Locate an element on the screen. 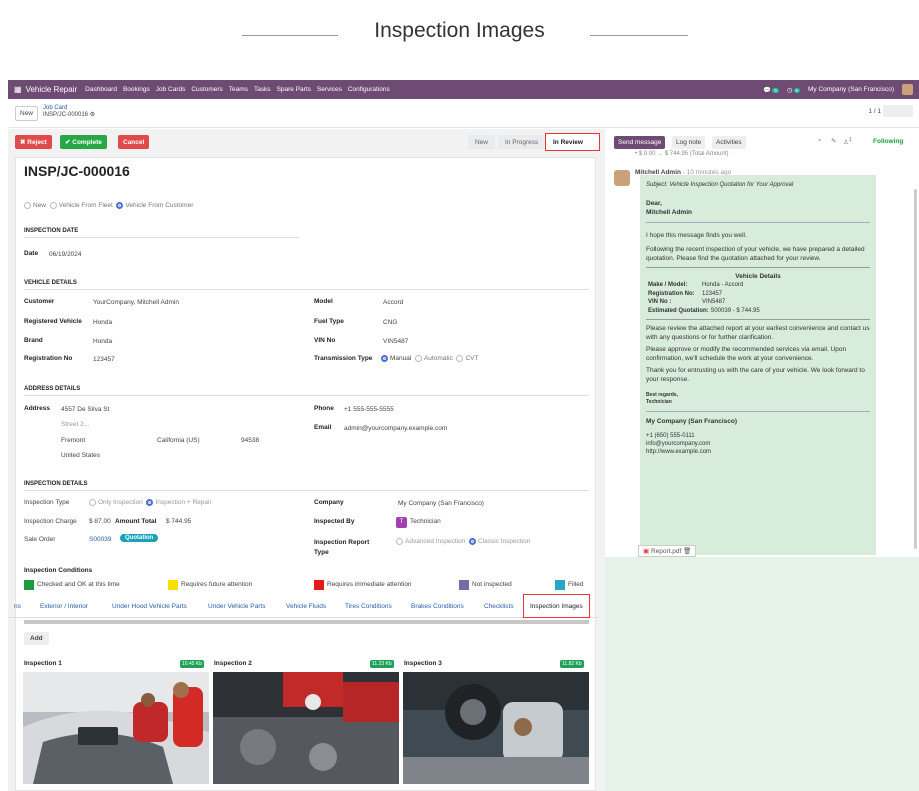 The width and height of the screenshot is (919, 791). menu-dashboard: Dashboard is located at coordinates (101, 89).